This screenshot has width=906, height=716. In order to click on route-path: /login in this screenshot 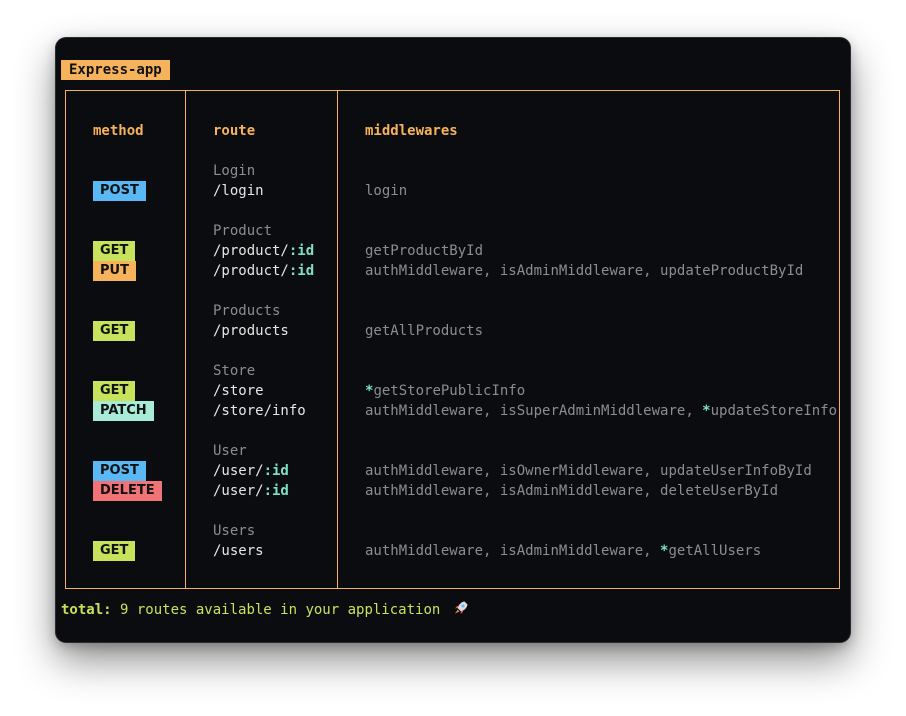, I will do `click(238, 191)`.